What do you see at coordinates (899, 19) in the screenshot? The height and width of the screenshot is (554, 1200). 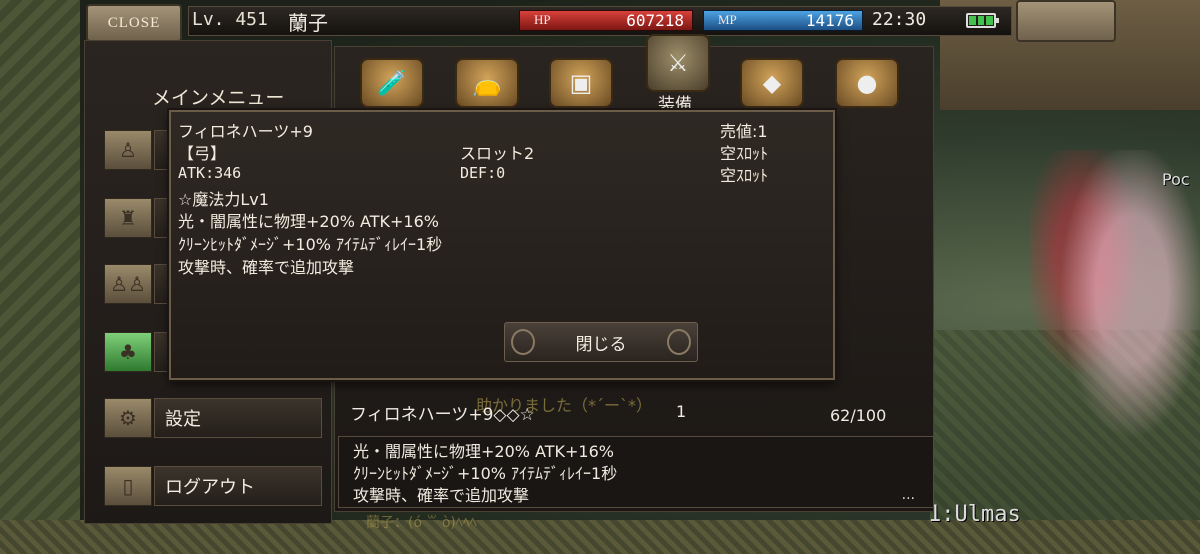 I see `clock: 22:30` at bounding box center [899, 19].